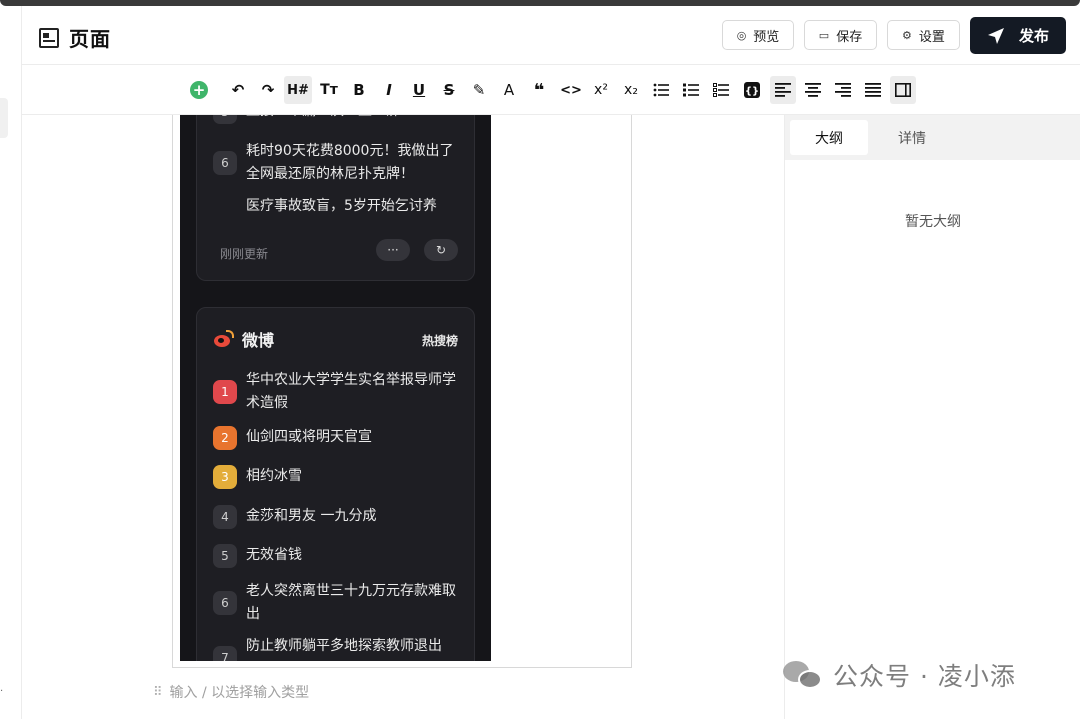  I want to click on rank-badge: 2, so click(225, 438).